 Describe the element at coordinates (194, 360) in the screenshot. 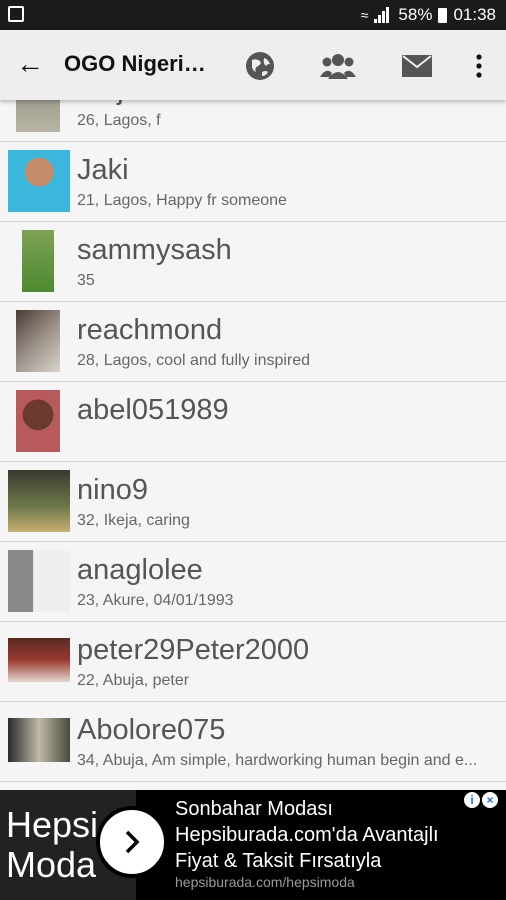

I see `user-info: 28, Lagos, cool and fully inspired` at that location.